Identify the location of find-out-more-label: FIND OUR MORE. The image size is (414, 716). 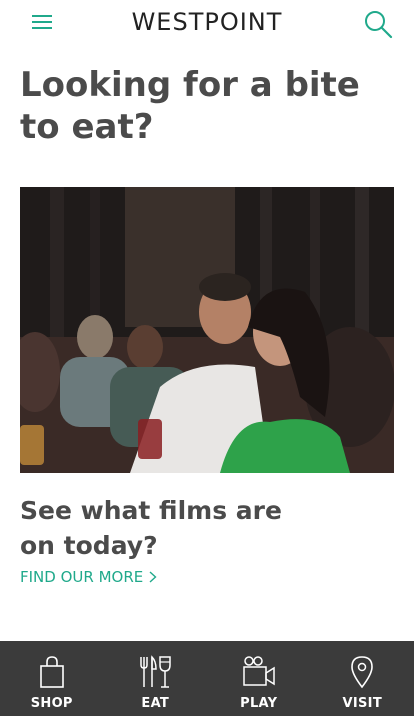
(82, 577).